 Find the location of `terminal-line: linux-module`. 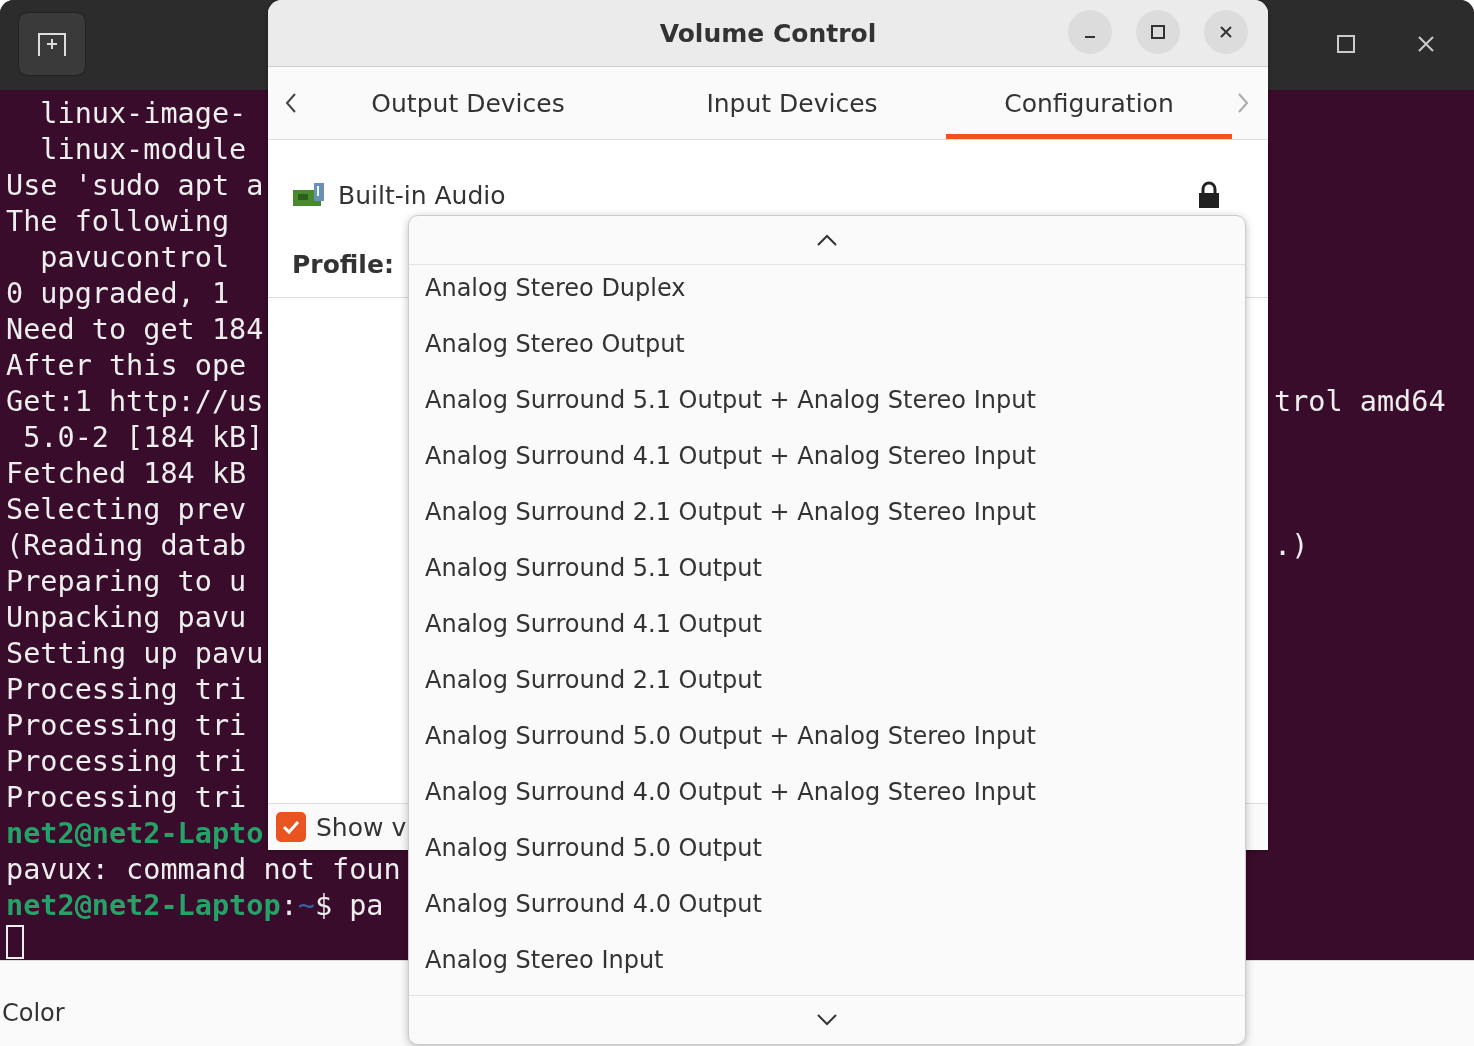

terminal-line: linux-module is located at coordinates (143, 149).